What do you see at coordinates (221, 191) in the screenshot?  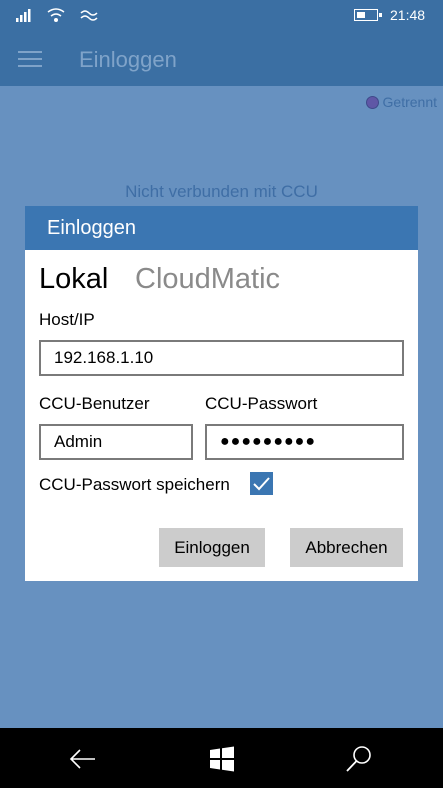 I see `not-connected-message: Nicht verbunden mit CCU` at bounding box center [221, 191].